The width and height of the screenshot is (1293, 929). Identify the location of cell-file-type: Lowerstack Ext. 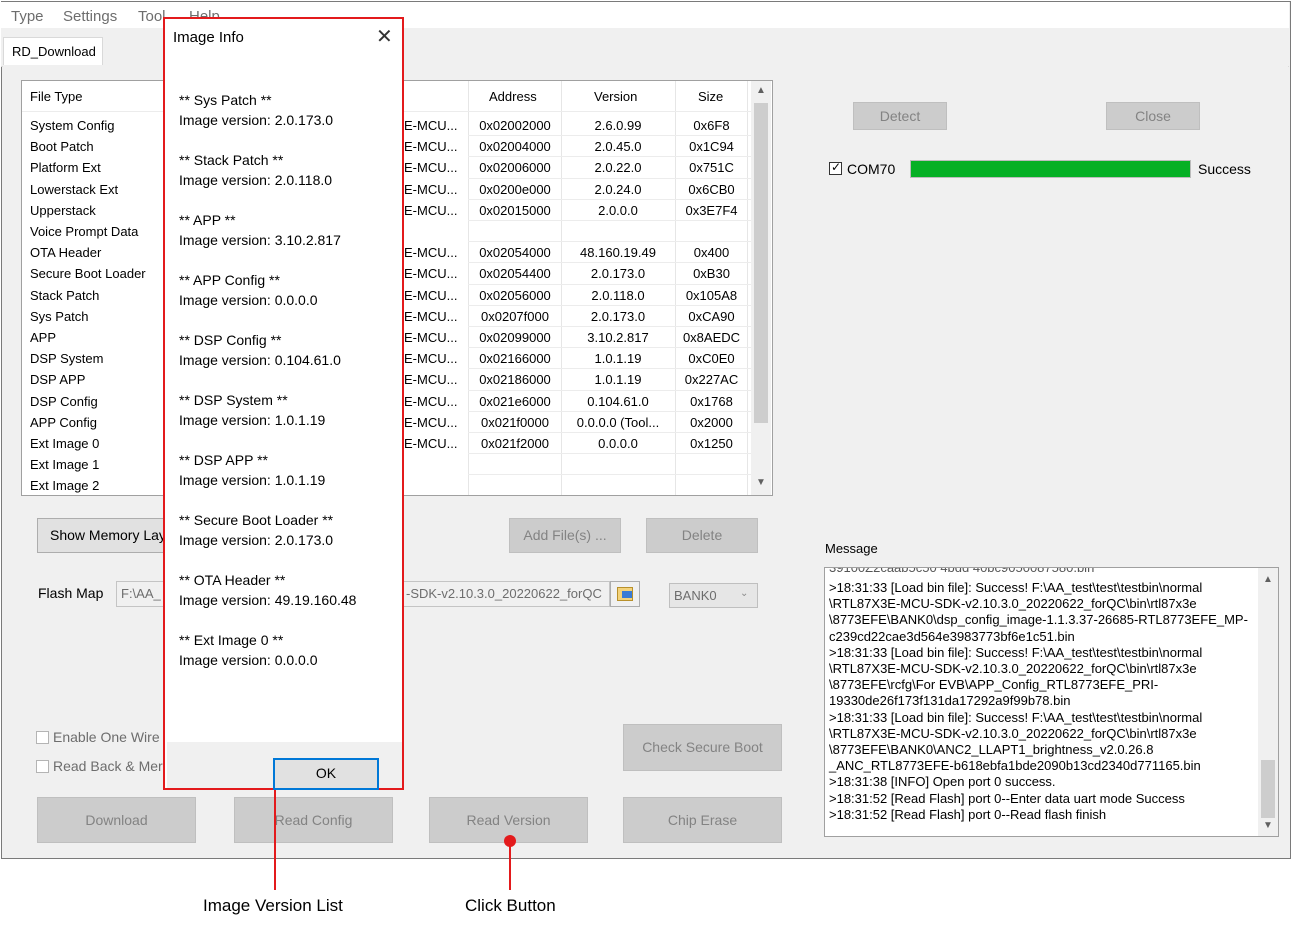
(74, 189).